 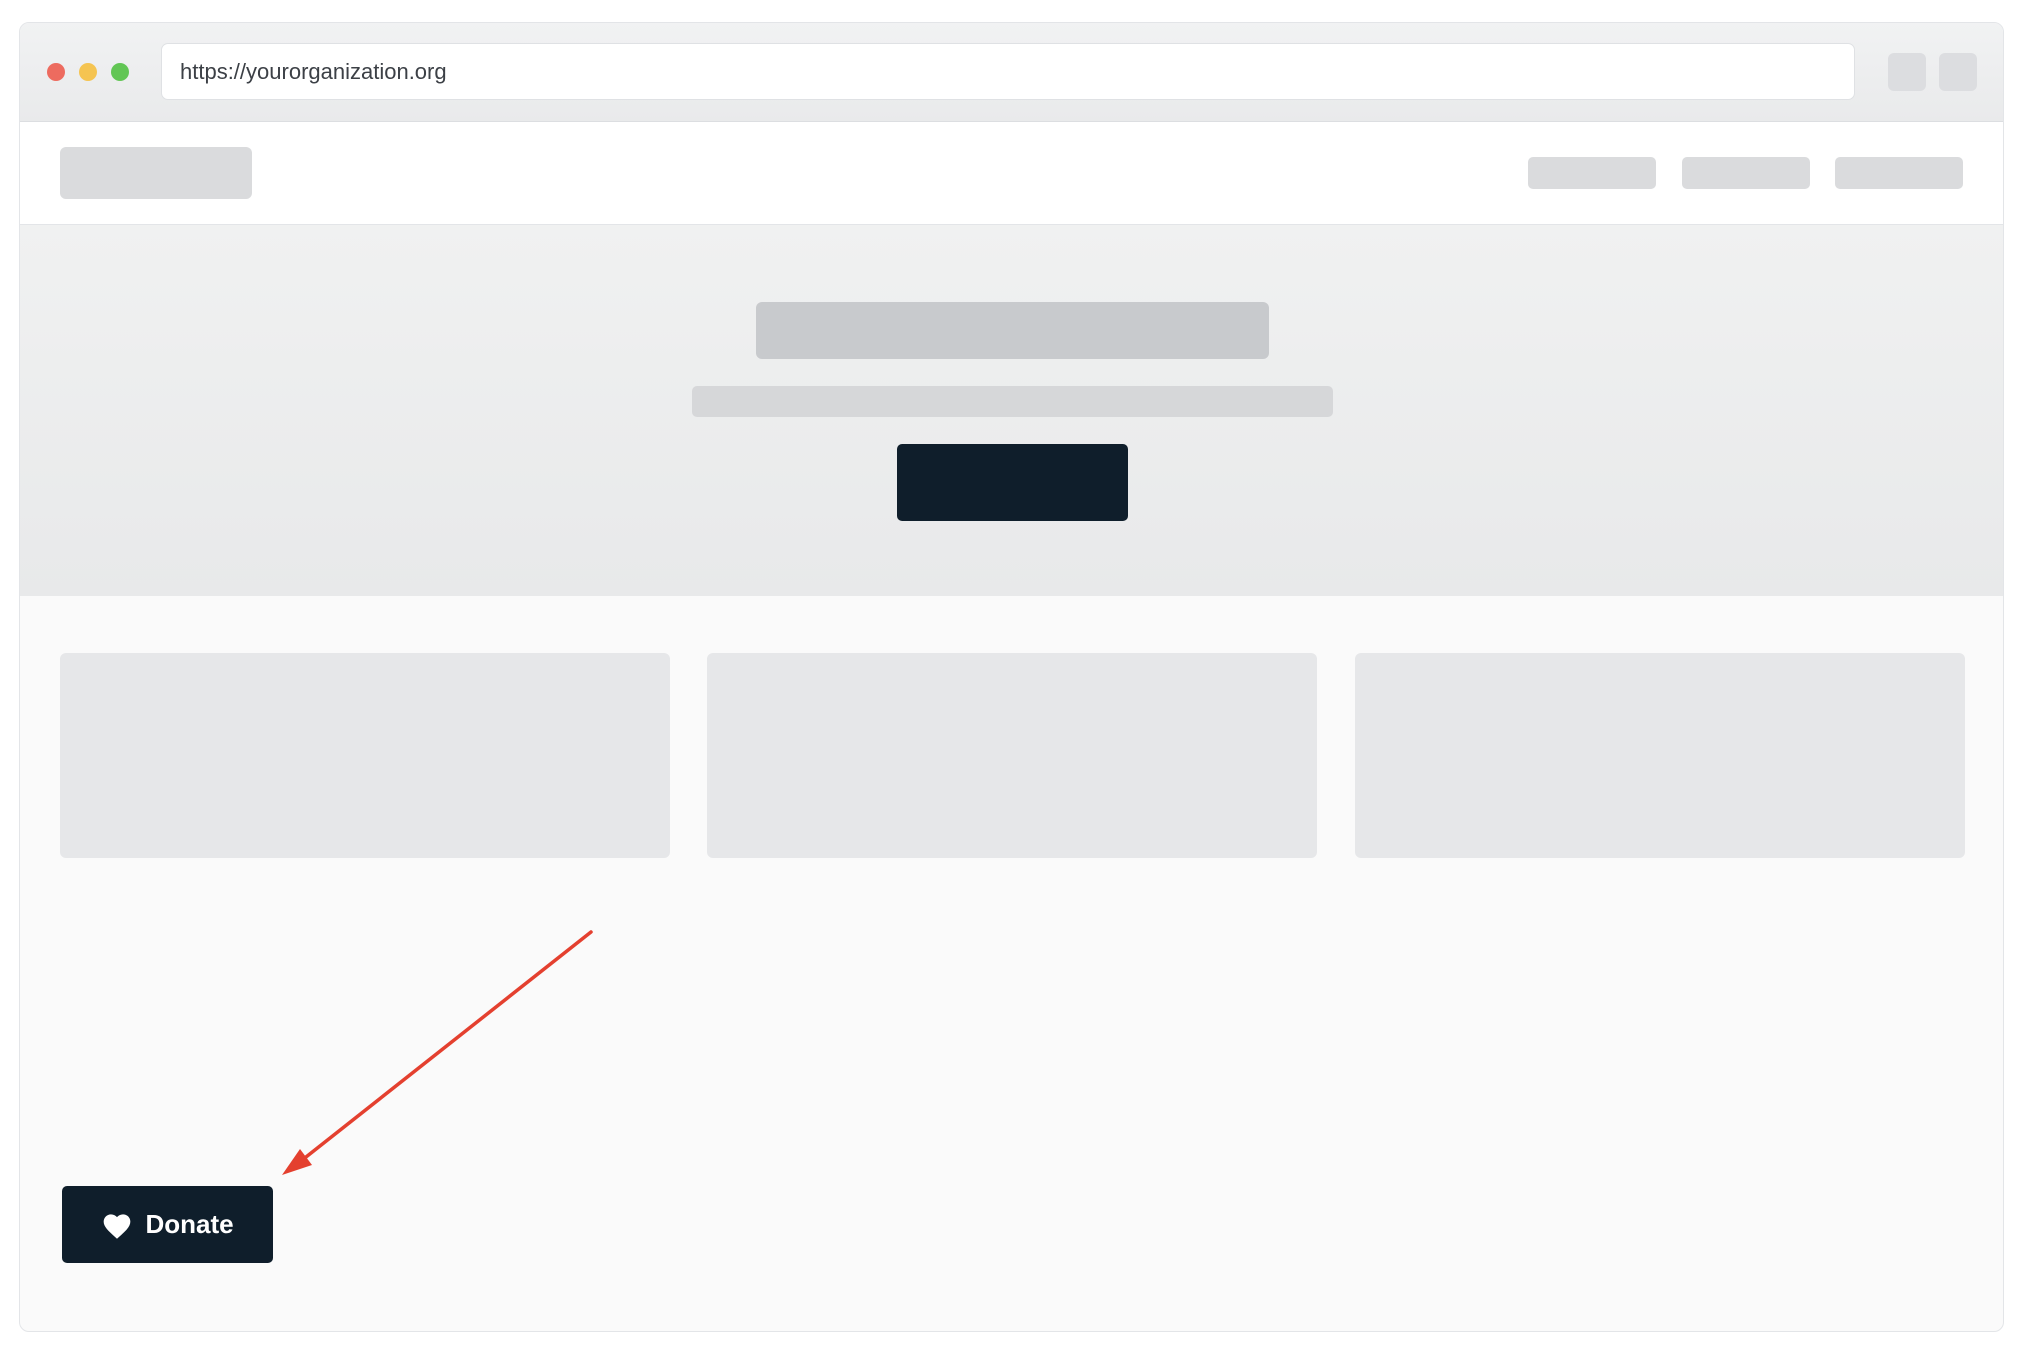 What do you see at coordinates (448, 1044) in the screenshot?
I see `arrow-line` at bounding box center [448, 1044].